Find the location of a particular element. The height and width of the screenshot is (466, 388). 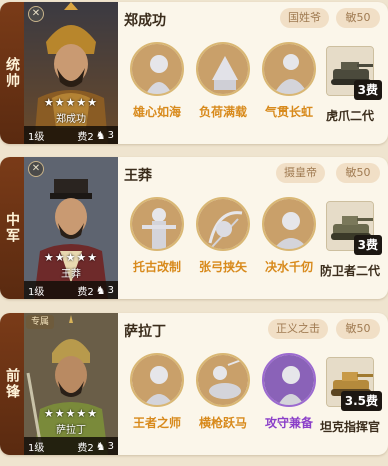

skill-slot: 托古改制 is located at coordinates (157, 244).